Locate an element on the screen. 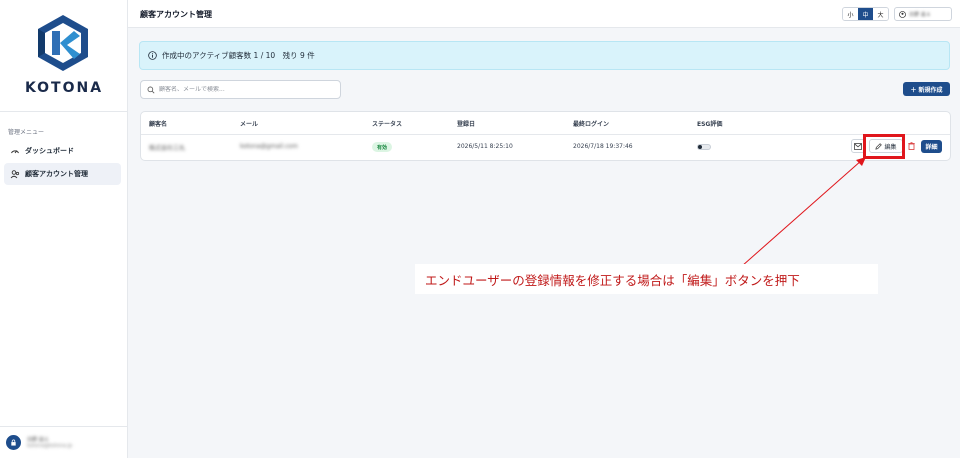 This screenshot has width=960, height=458. search-input is located at coordinates (244, 89).